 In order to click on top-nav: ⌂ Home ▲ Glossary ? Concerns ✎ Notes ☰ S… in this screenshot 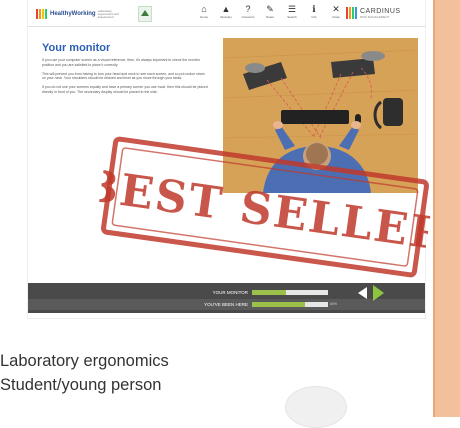, I will do `click(270, 11)`.